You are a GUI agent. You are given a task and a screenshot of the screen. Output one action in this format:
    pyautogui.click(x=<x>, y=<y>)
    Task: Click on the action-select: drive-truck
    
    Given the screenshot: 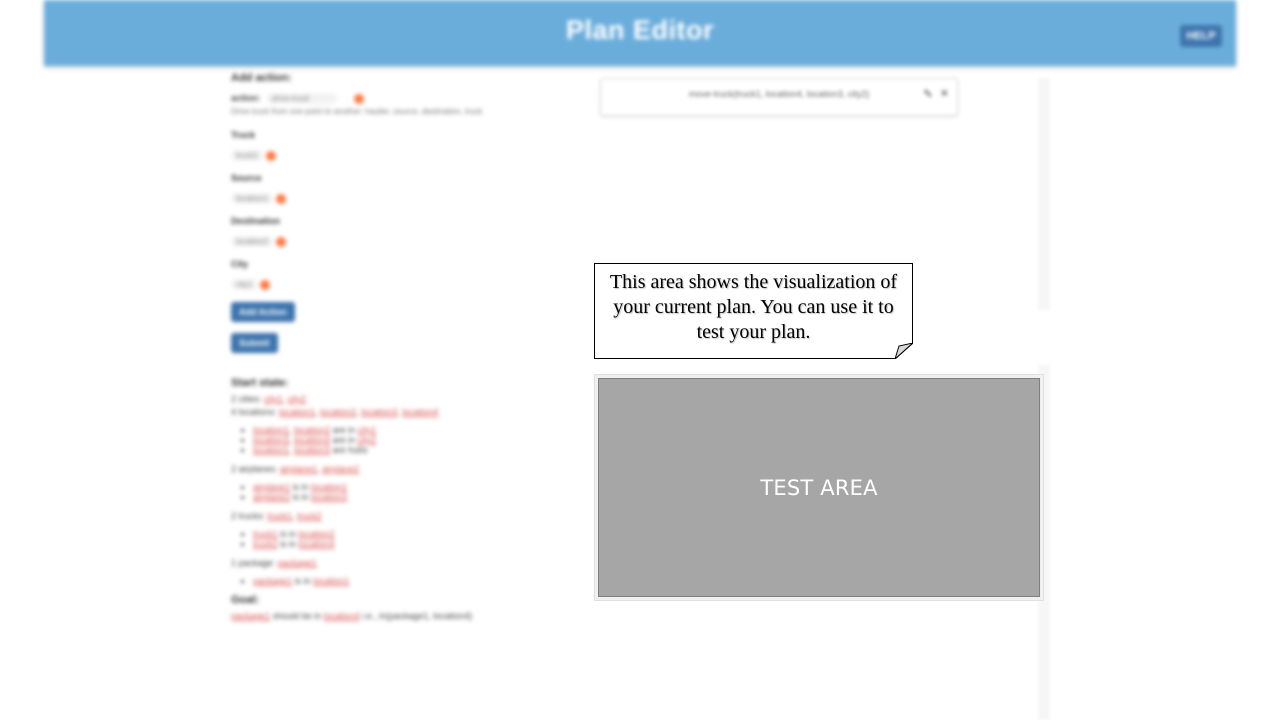 What is the action you would take?
    pyautogui.click(x=302, y=98)
    